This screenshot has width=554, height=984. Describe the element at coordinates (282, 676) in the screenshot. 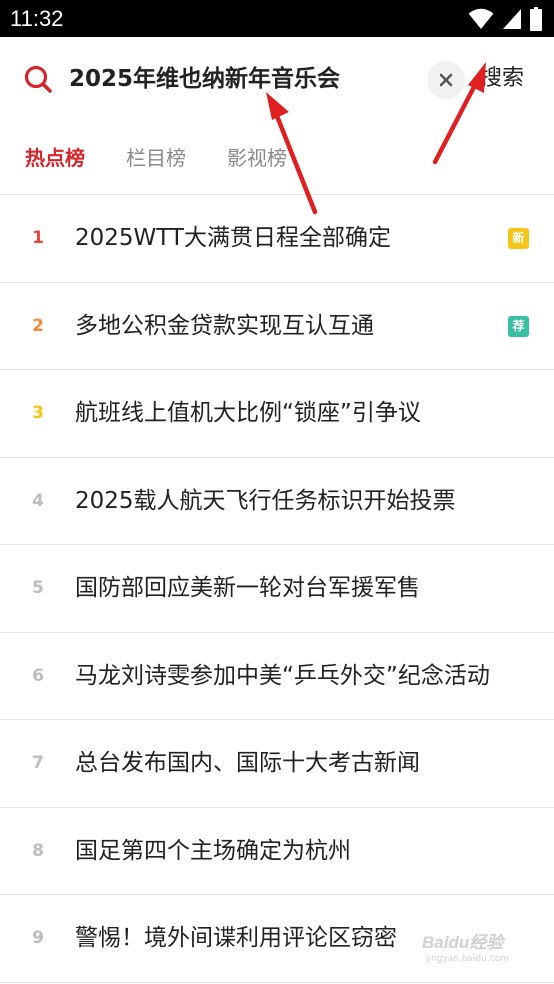

I see `item-title: 马龙刘诗雯参加中美“乒乓外交”纪念活动` at that location.